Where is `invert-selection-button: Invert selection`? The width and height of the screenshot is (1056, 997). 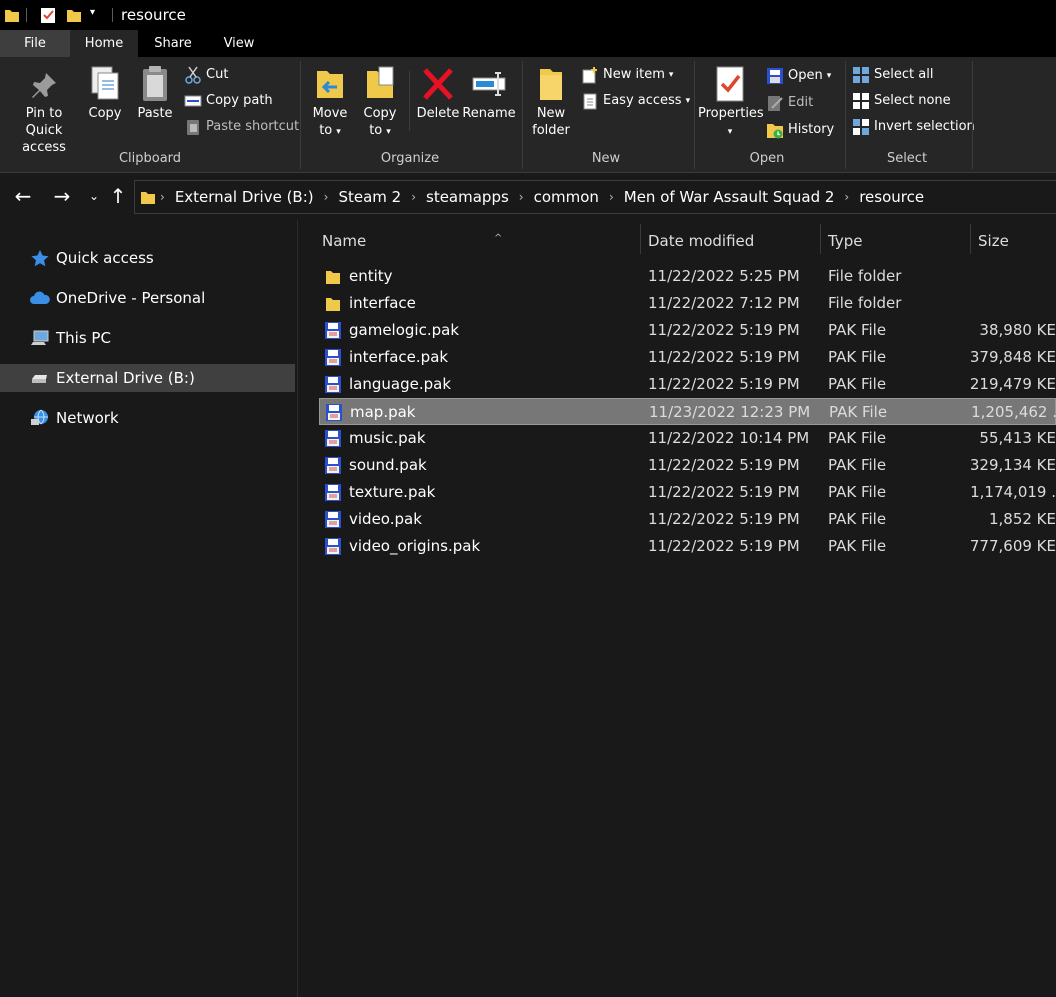 invert-selection-button: Invert selection is located at coordinates (913, 127).